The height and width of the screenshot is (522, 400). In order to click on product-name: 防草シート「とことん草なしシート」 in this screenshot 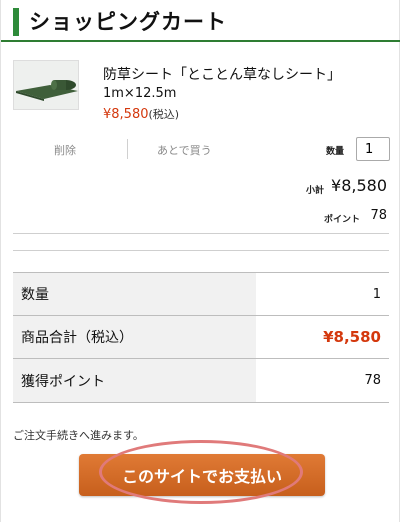, I will do `click(222, 74)`.